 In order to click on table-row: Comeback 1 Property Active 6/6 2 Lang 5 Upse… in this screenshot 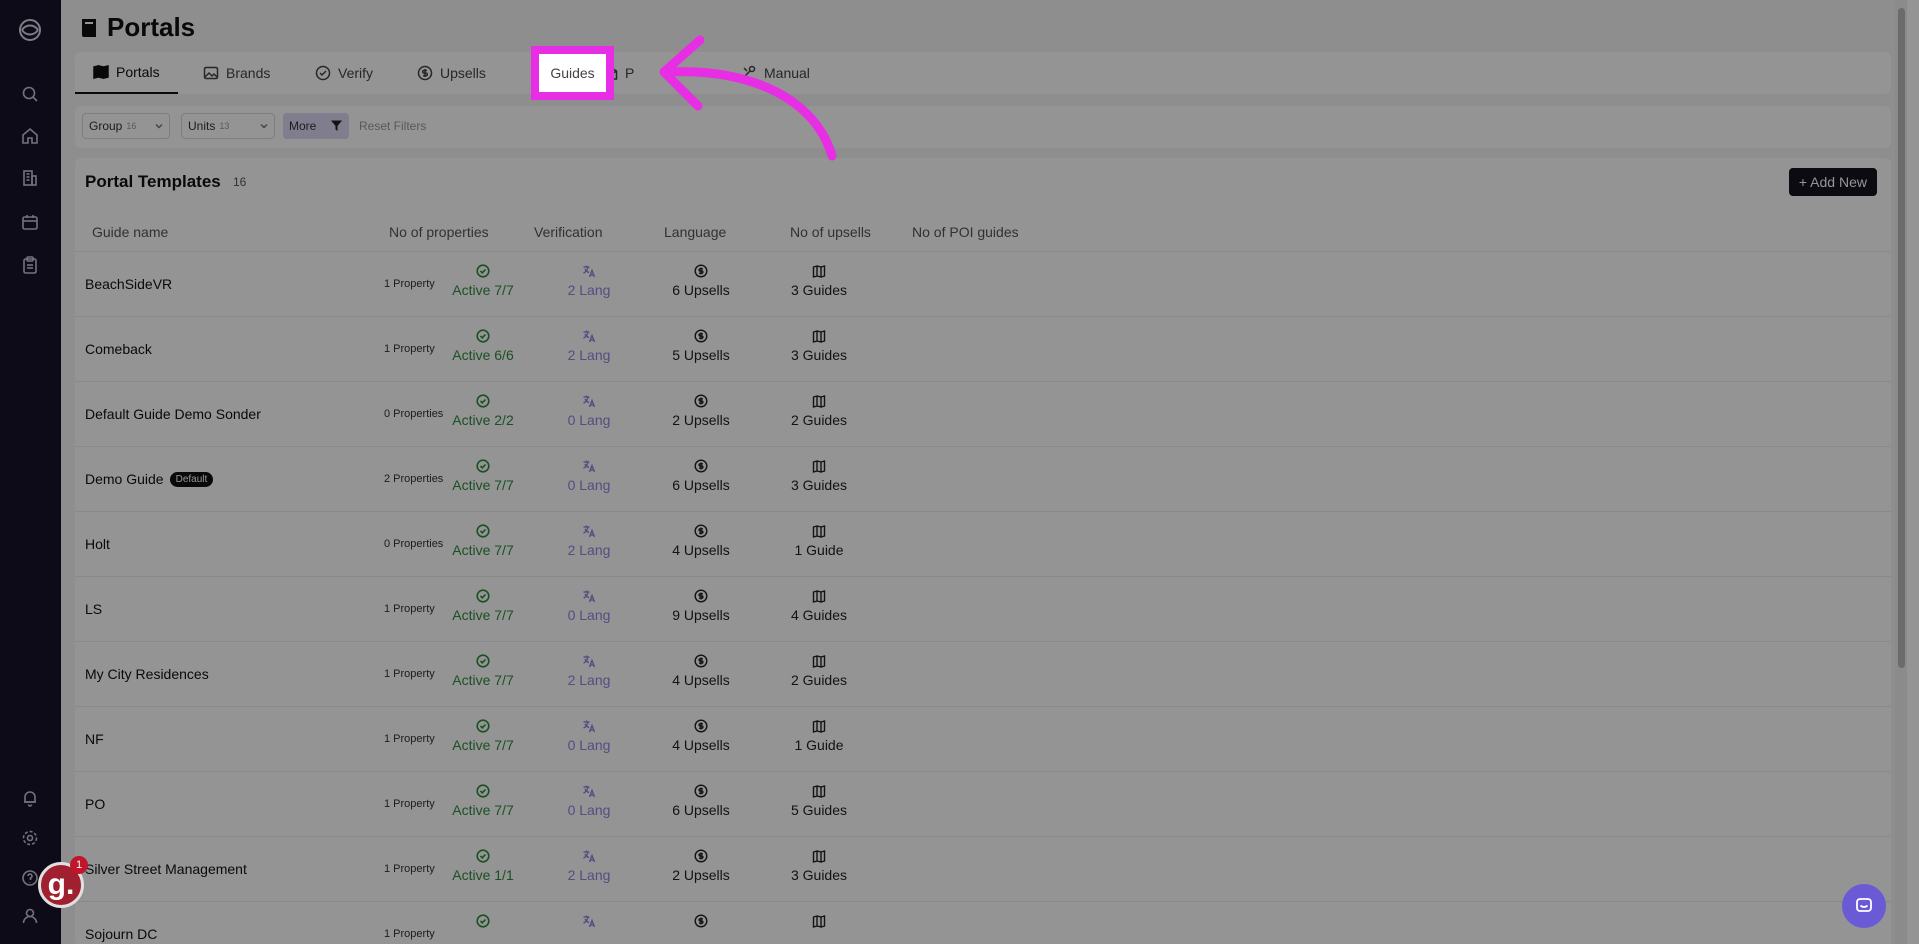, I will do `click(983, 348)`.